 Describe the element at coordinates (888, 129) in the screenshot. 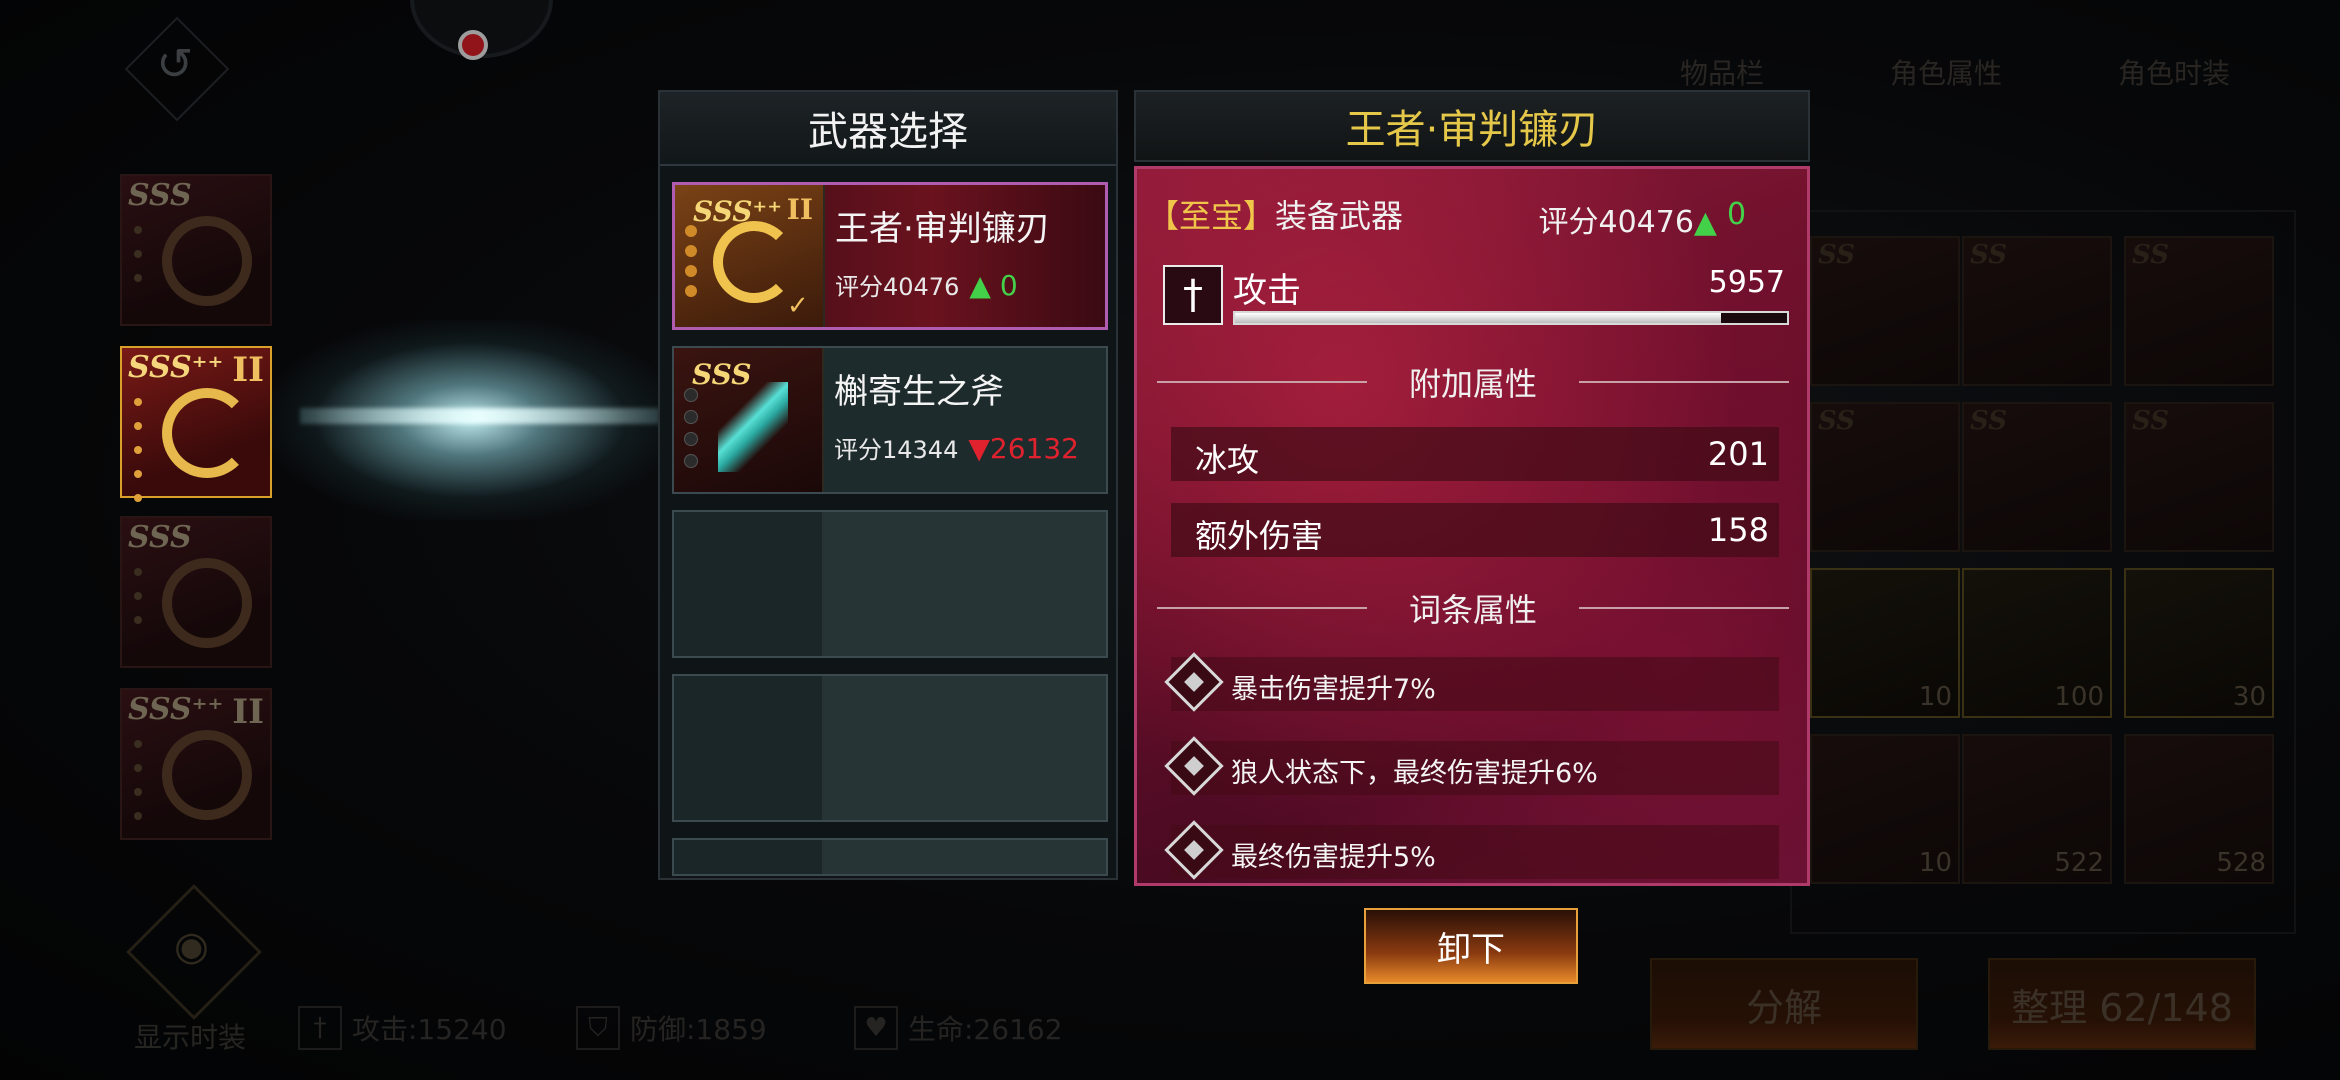

I see `weapon-select-title: 武器选择` at that location.